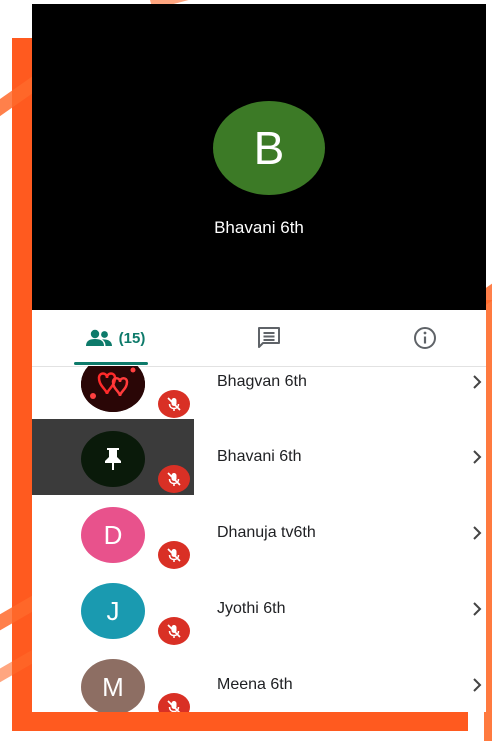 The image size is (492, 741). What do you see at coordinates (259, 393) in the screenshot?
I see `participant-row: Bhagvan 6th` at bounding box center [259, 393].